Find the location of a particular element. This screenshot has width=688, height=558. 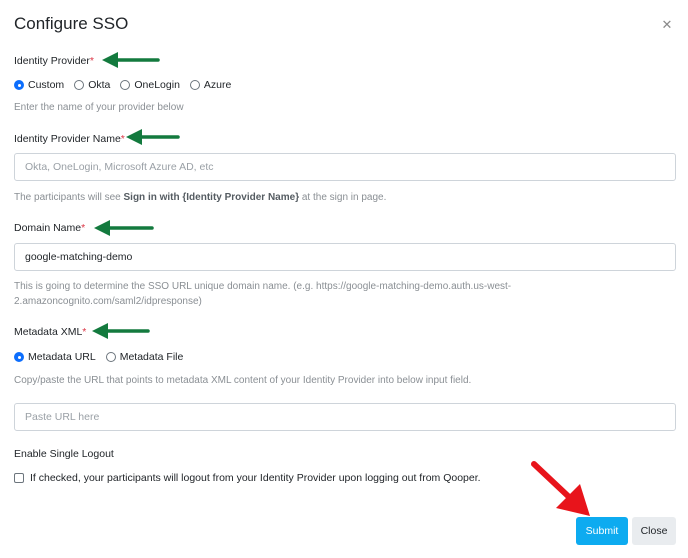

identity-provider-radio-group: Custom Okta OneLogin Azure is located at coordinates (127, 85).